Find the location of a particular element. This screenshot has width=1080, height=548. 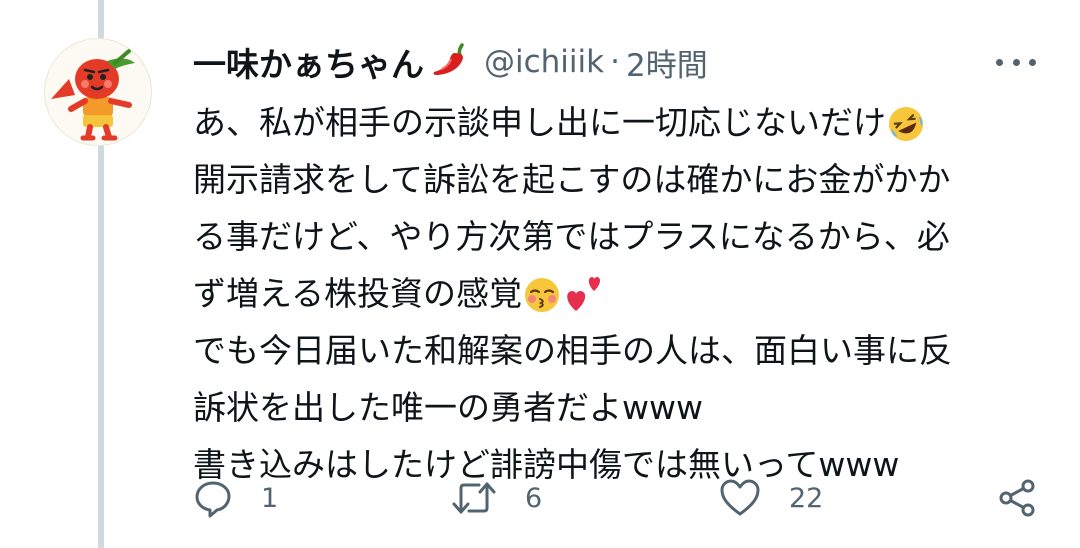

retweet-button: 6 is located at coordinates (496, 498).